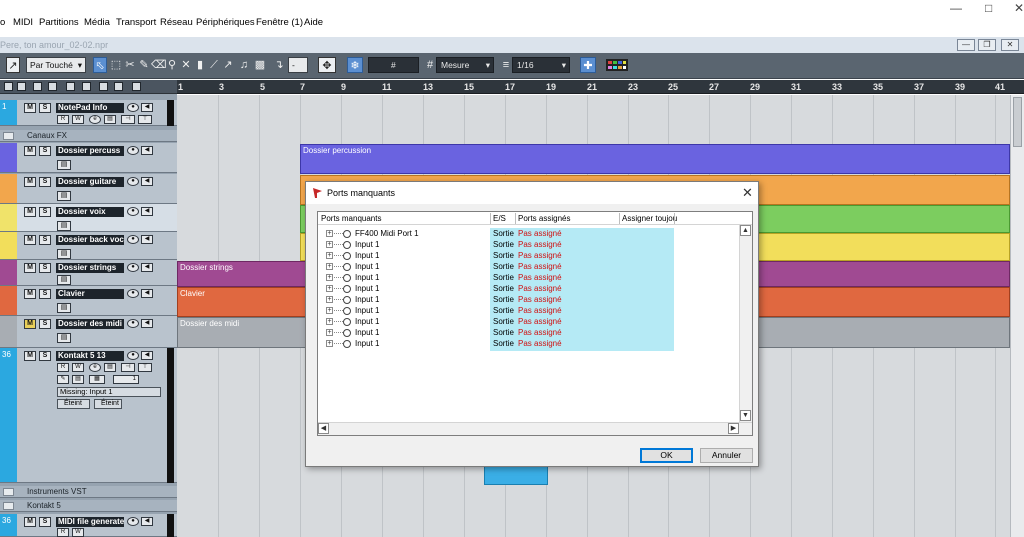 The height and width of the screenshot is (537, 1024). Describe the element at coordinates (745, 323) in the screenshot. I see `vertical-scrollbar: ▲ ▼` at that location.